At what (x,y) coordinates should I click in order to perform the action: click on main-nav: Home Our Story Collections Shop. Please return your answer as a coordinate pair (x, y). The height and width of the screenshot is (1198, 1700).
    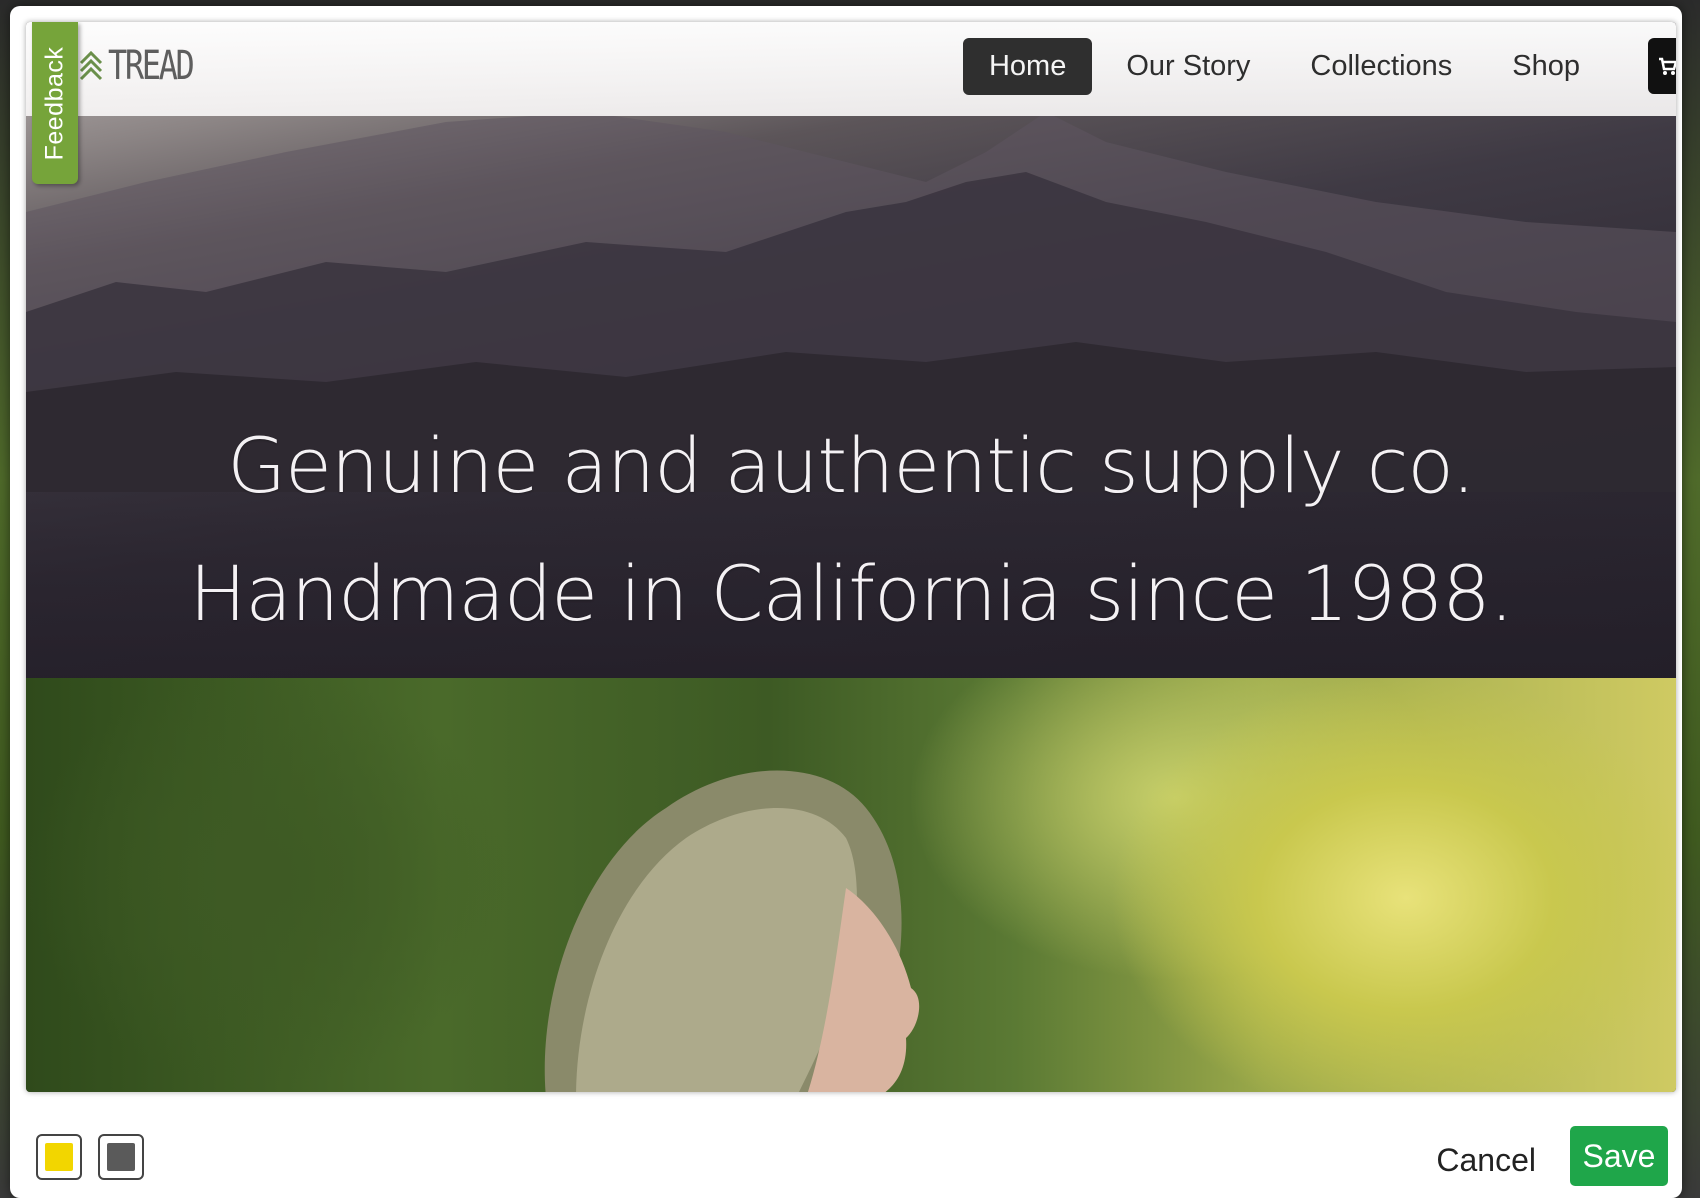
    Looking at the image, I should click on (1280, 66).